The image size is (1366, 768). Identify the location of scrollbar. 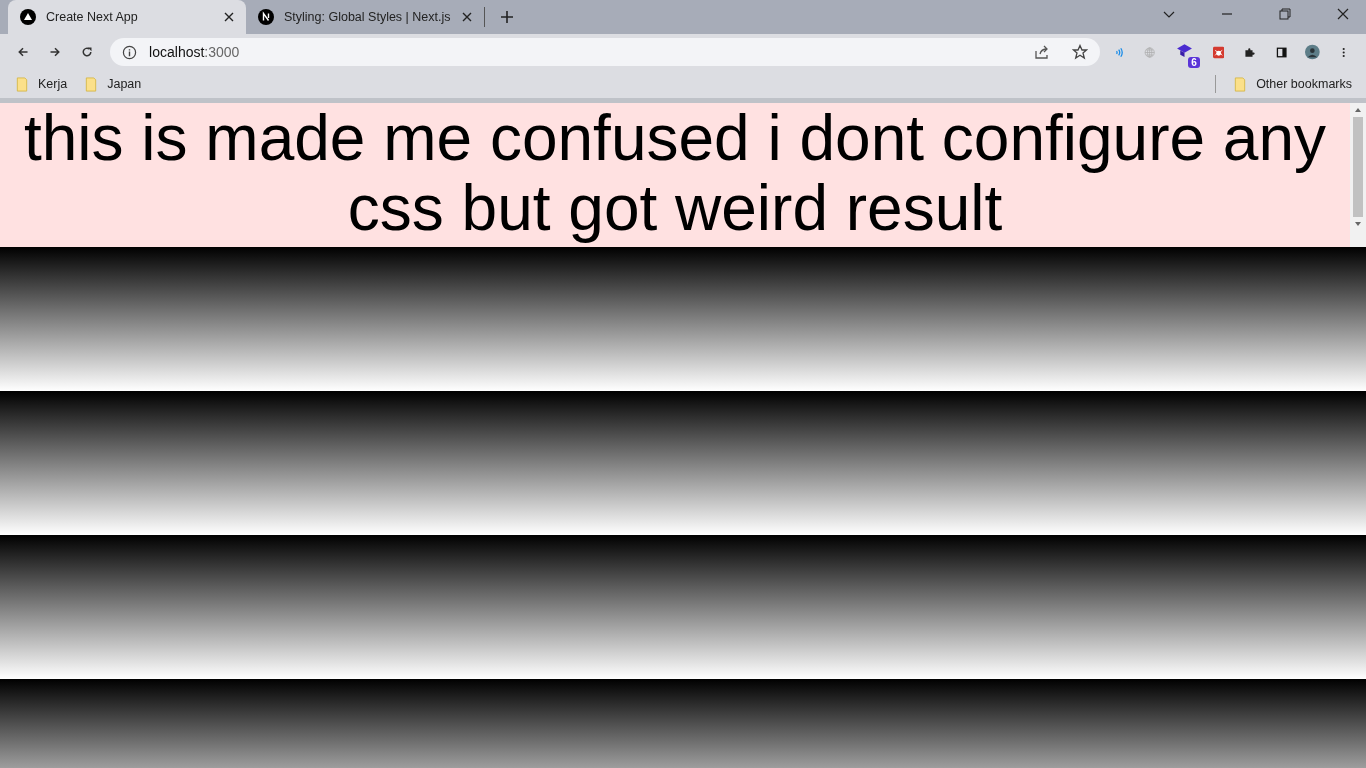
(1358, 175).